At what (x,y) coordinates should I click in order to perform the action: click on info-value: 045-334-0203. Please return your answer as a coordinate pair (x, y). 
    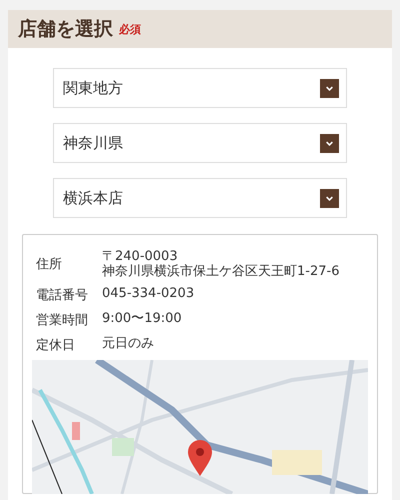
    Looking at the image, I should click on (149, 293).